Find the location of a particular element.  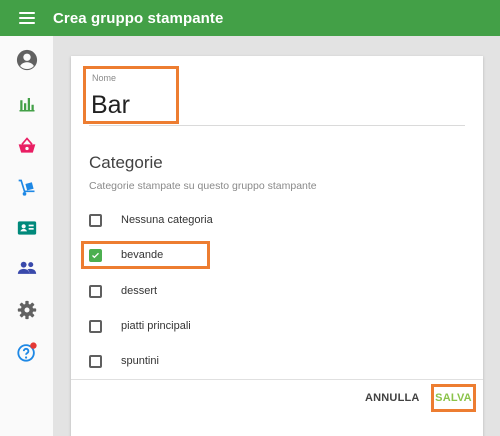

actions-divider is located at coordinates (277, 379).